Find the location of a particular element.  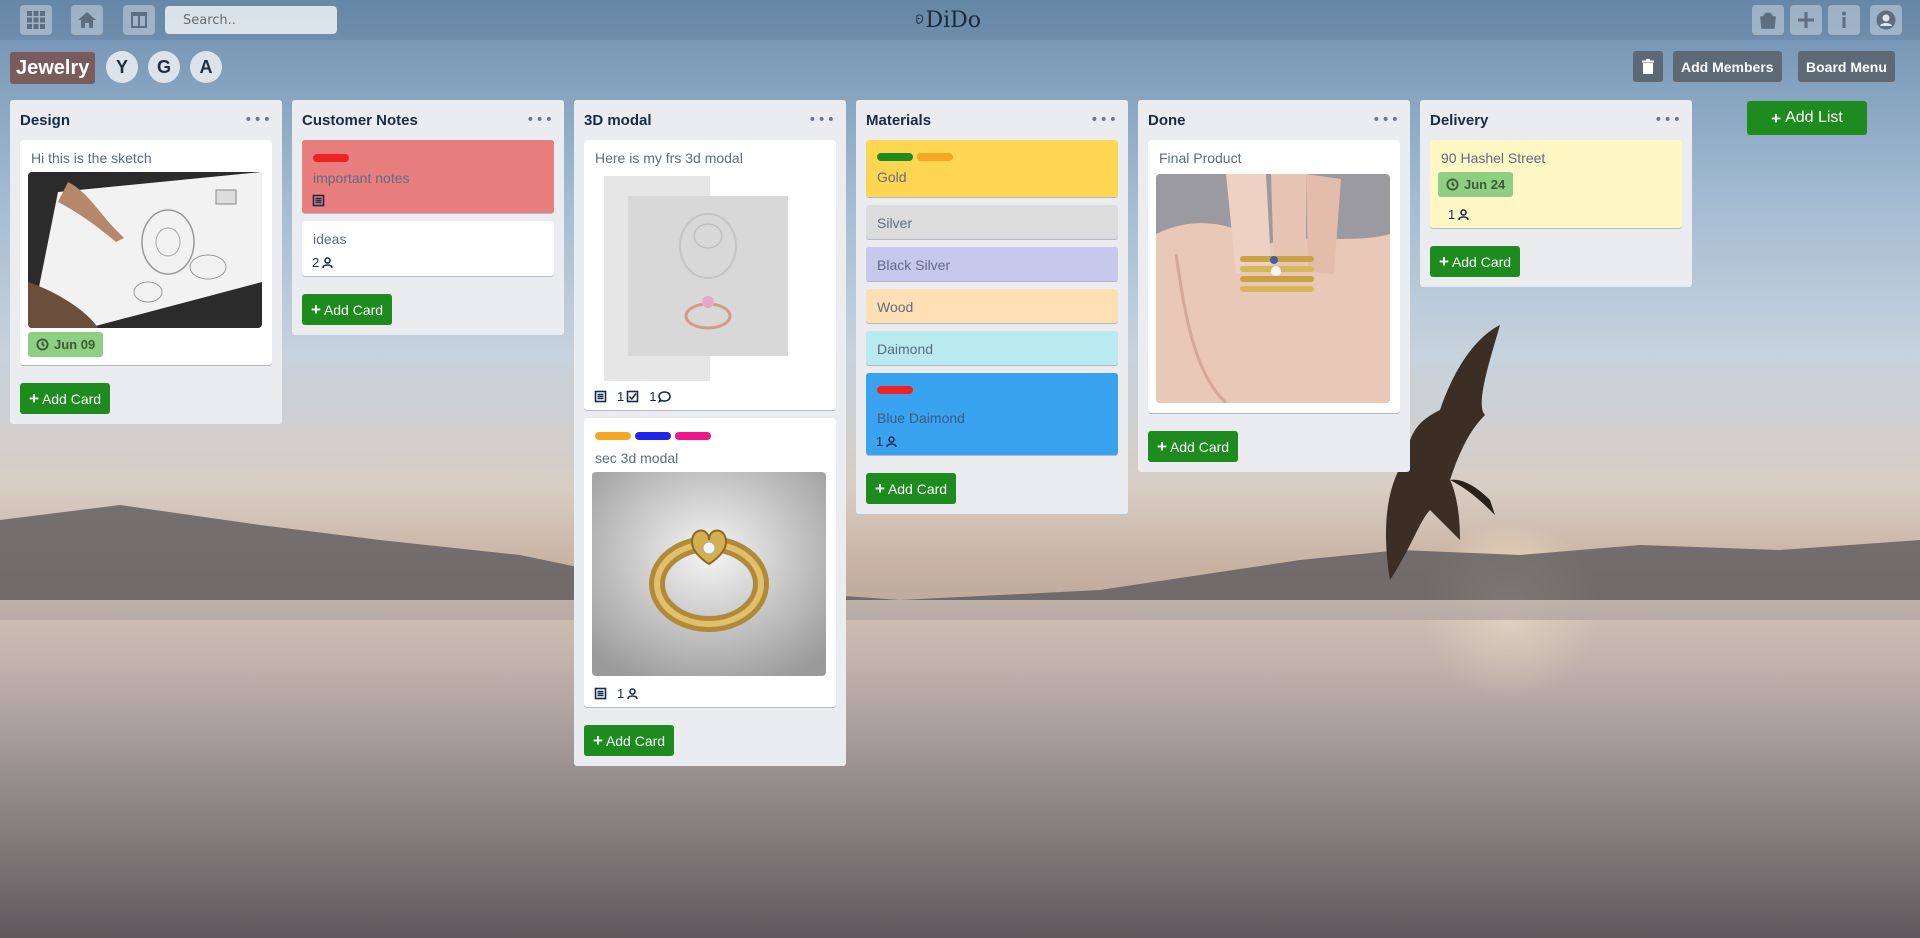

card-title: Final Product is located at coordinates (1200, 158).